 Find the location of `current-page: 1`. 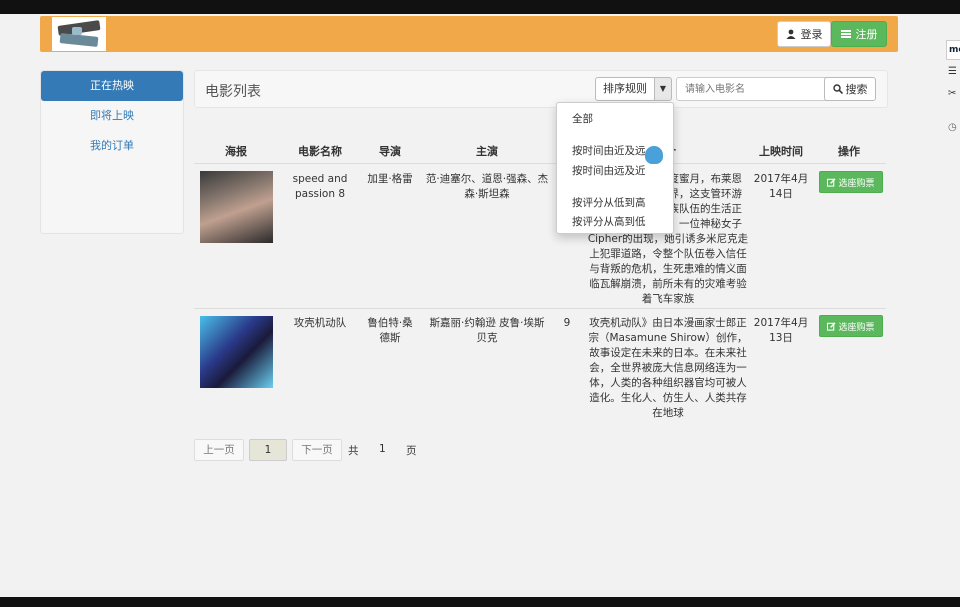

current-page: 1 is located at coordinates (268, 450).